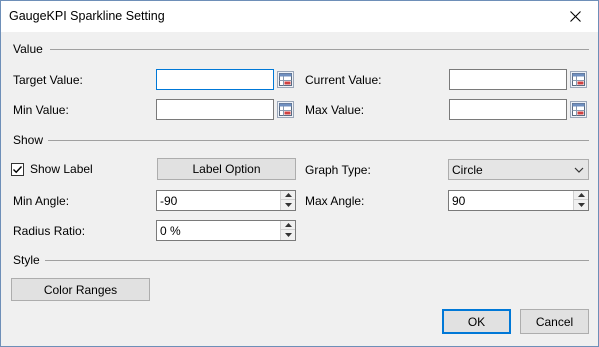  What do you see at coordinates (508, 109) in the screenshot?
I see `max-value-input` at bounding box center [508, 109].